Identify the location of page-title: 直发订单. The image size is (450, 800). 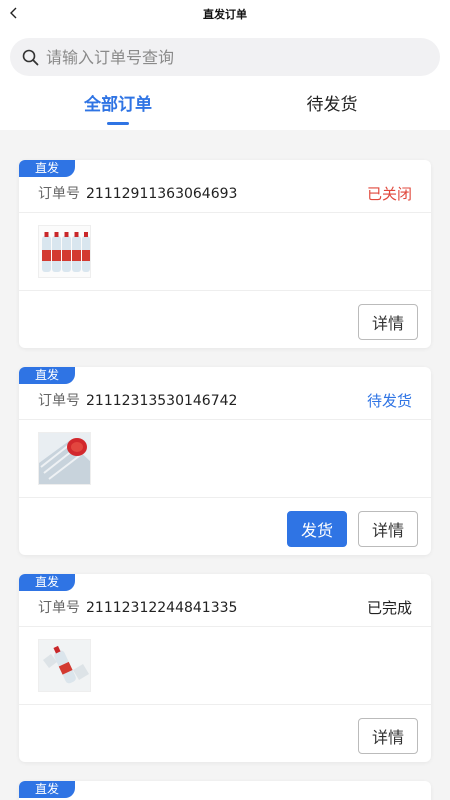
(225, 14).